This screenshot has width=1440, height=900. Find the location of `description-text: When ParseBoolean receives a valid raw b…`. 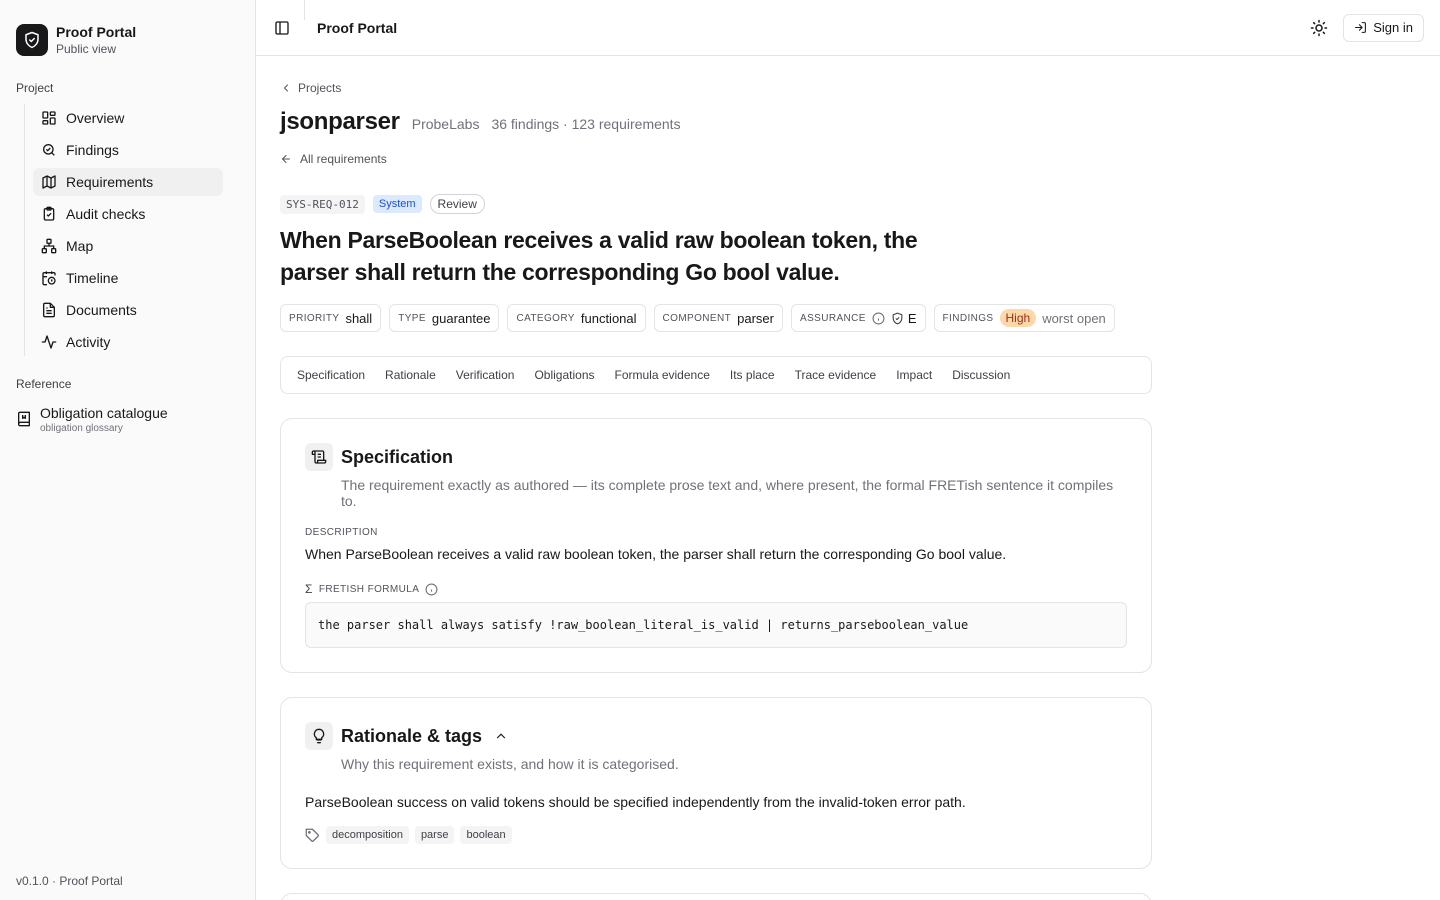

description-text: When ParseBoolean receives a valid raw b… is located at coordinates (656, 554).